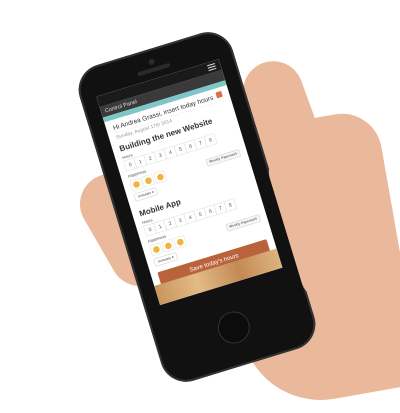  I want to click on camera, so click(151, 62).